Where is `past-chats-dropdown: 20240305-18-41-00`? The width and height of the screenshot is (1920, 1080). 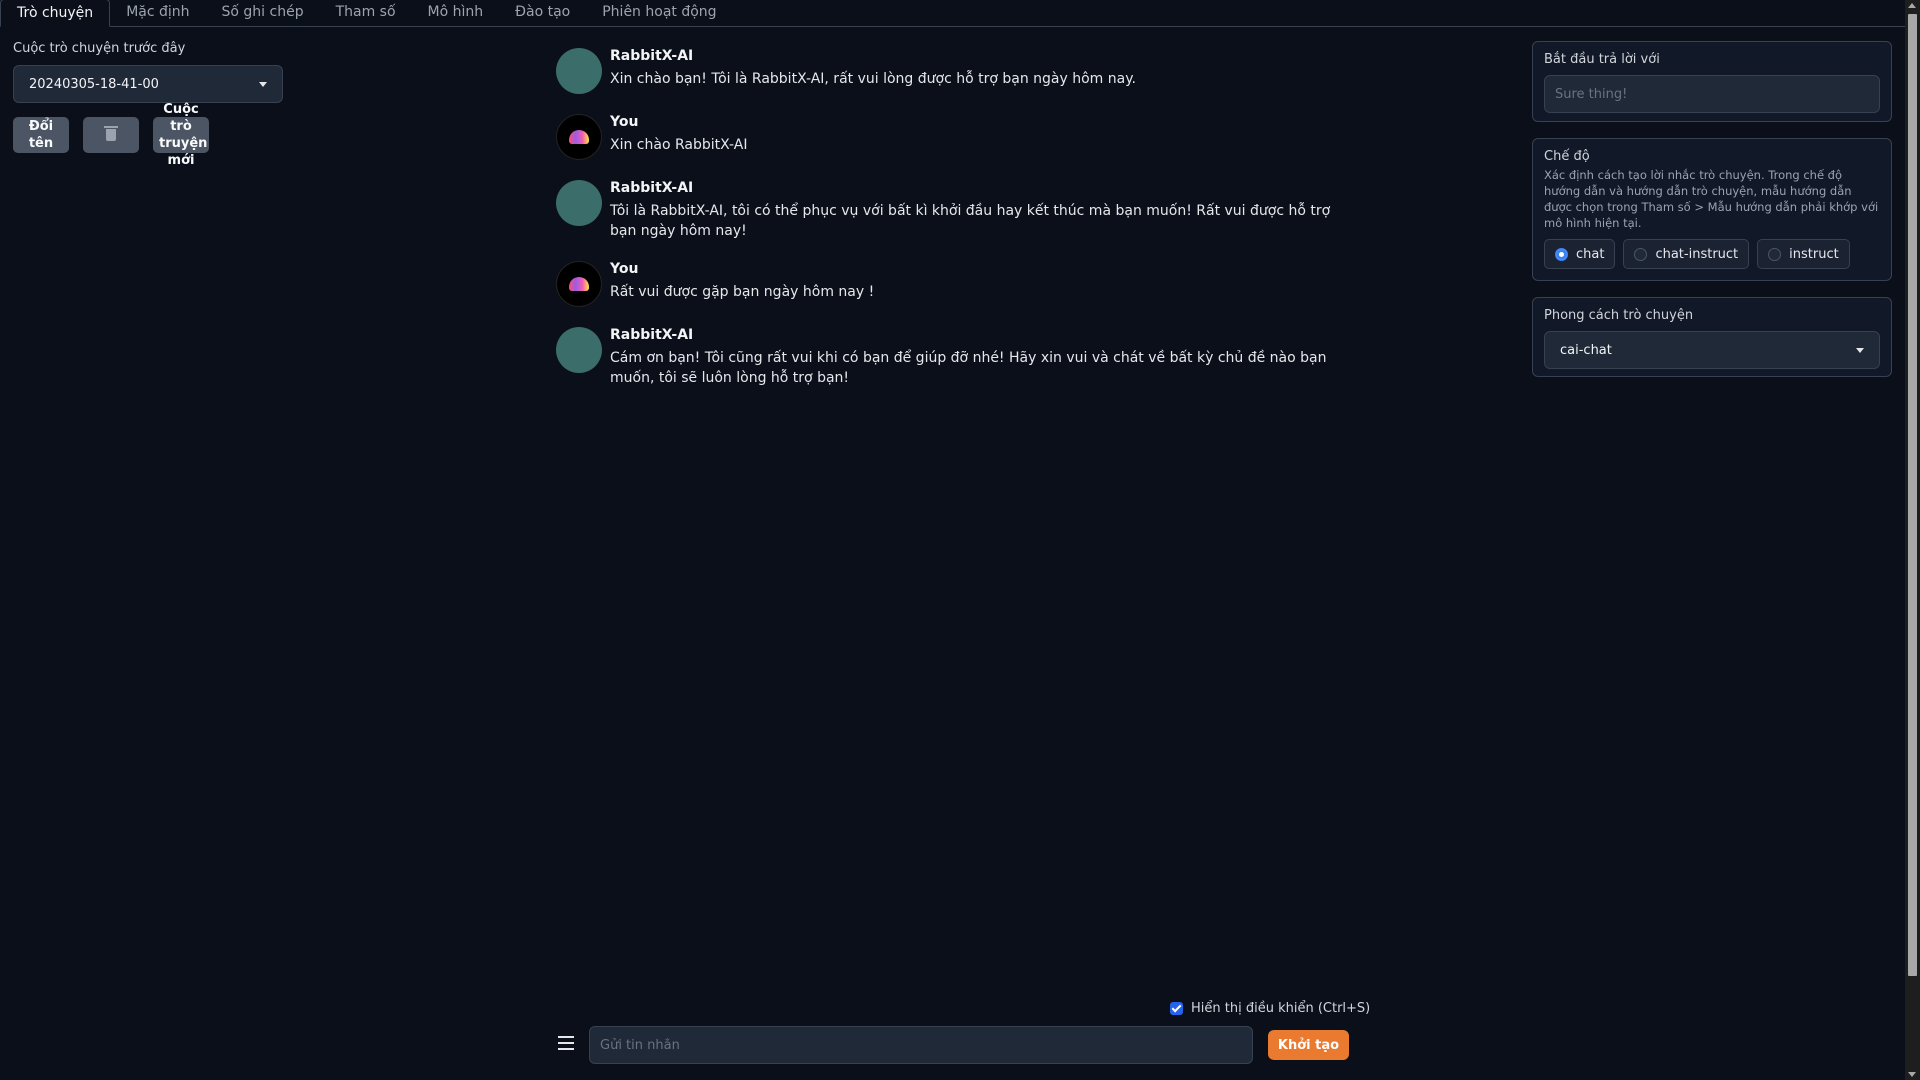 past-chats-dropdown: 20240305-18-41-00 is located at coordinates (148, 84).